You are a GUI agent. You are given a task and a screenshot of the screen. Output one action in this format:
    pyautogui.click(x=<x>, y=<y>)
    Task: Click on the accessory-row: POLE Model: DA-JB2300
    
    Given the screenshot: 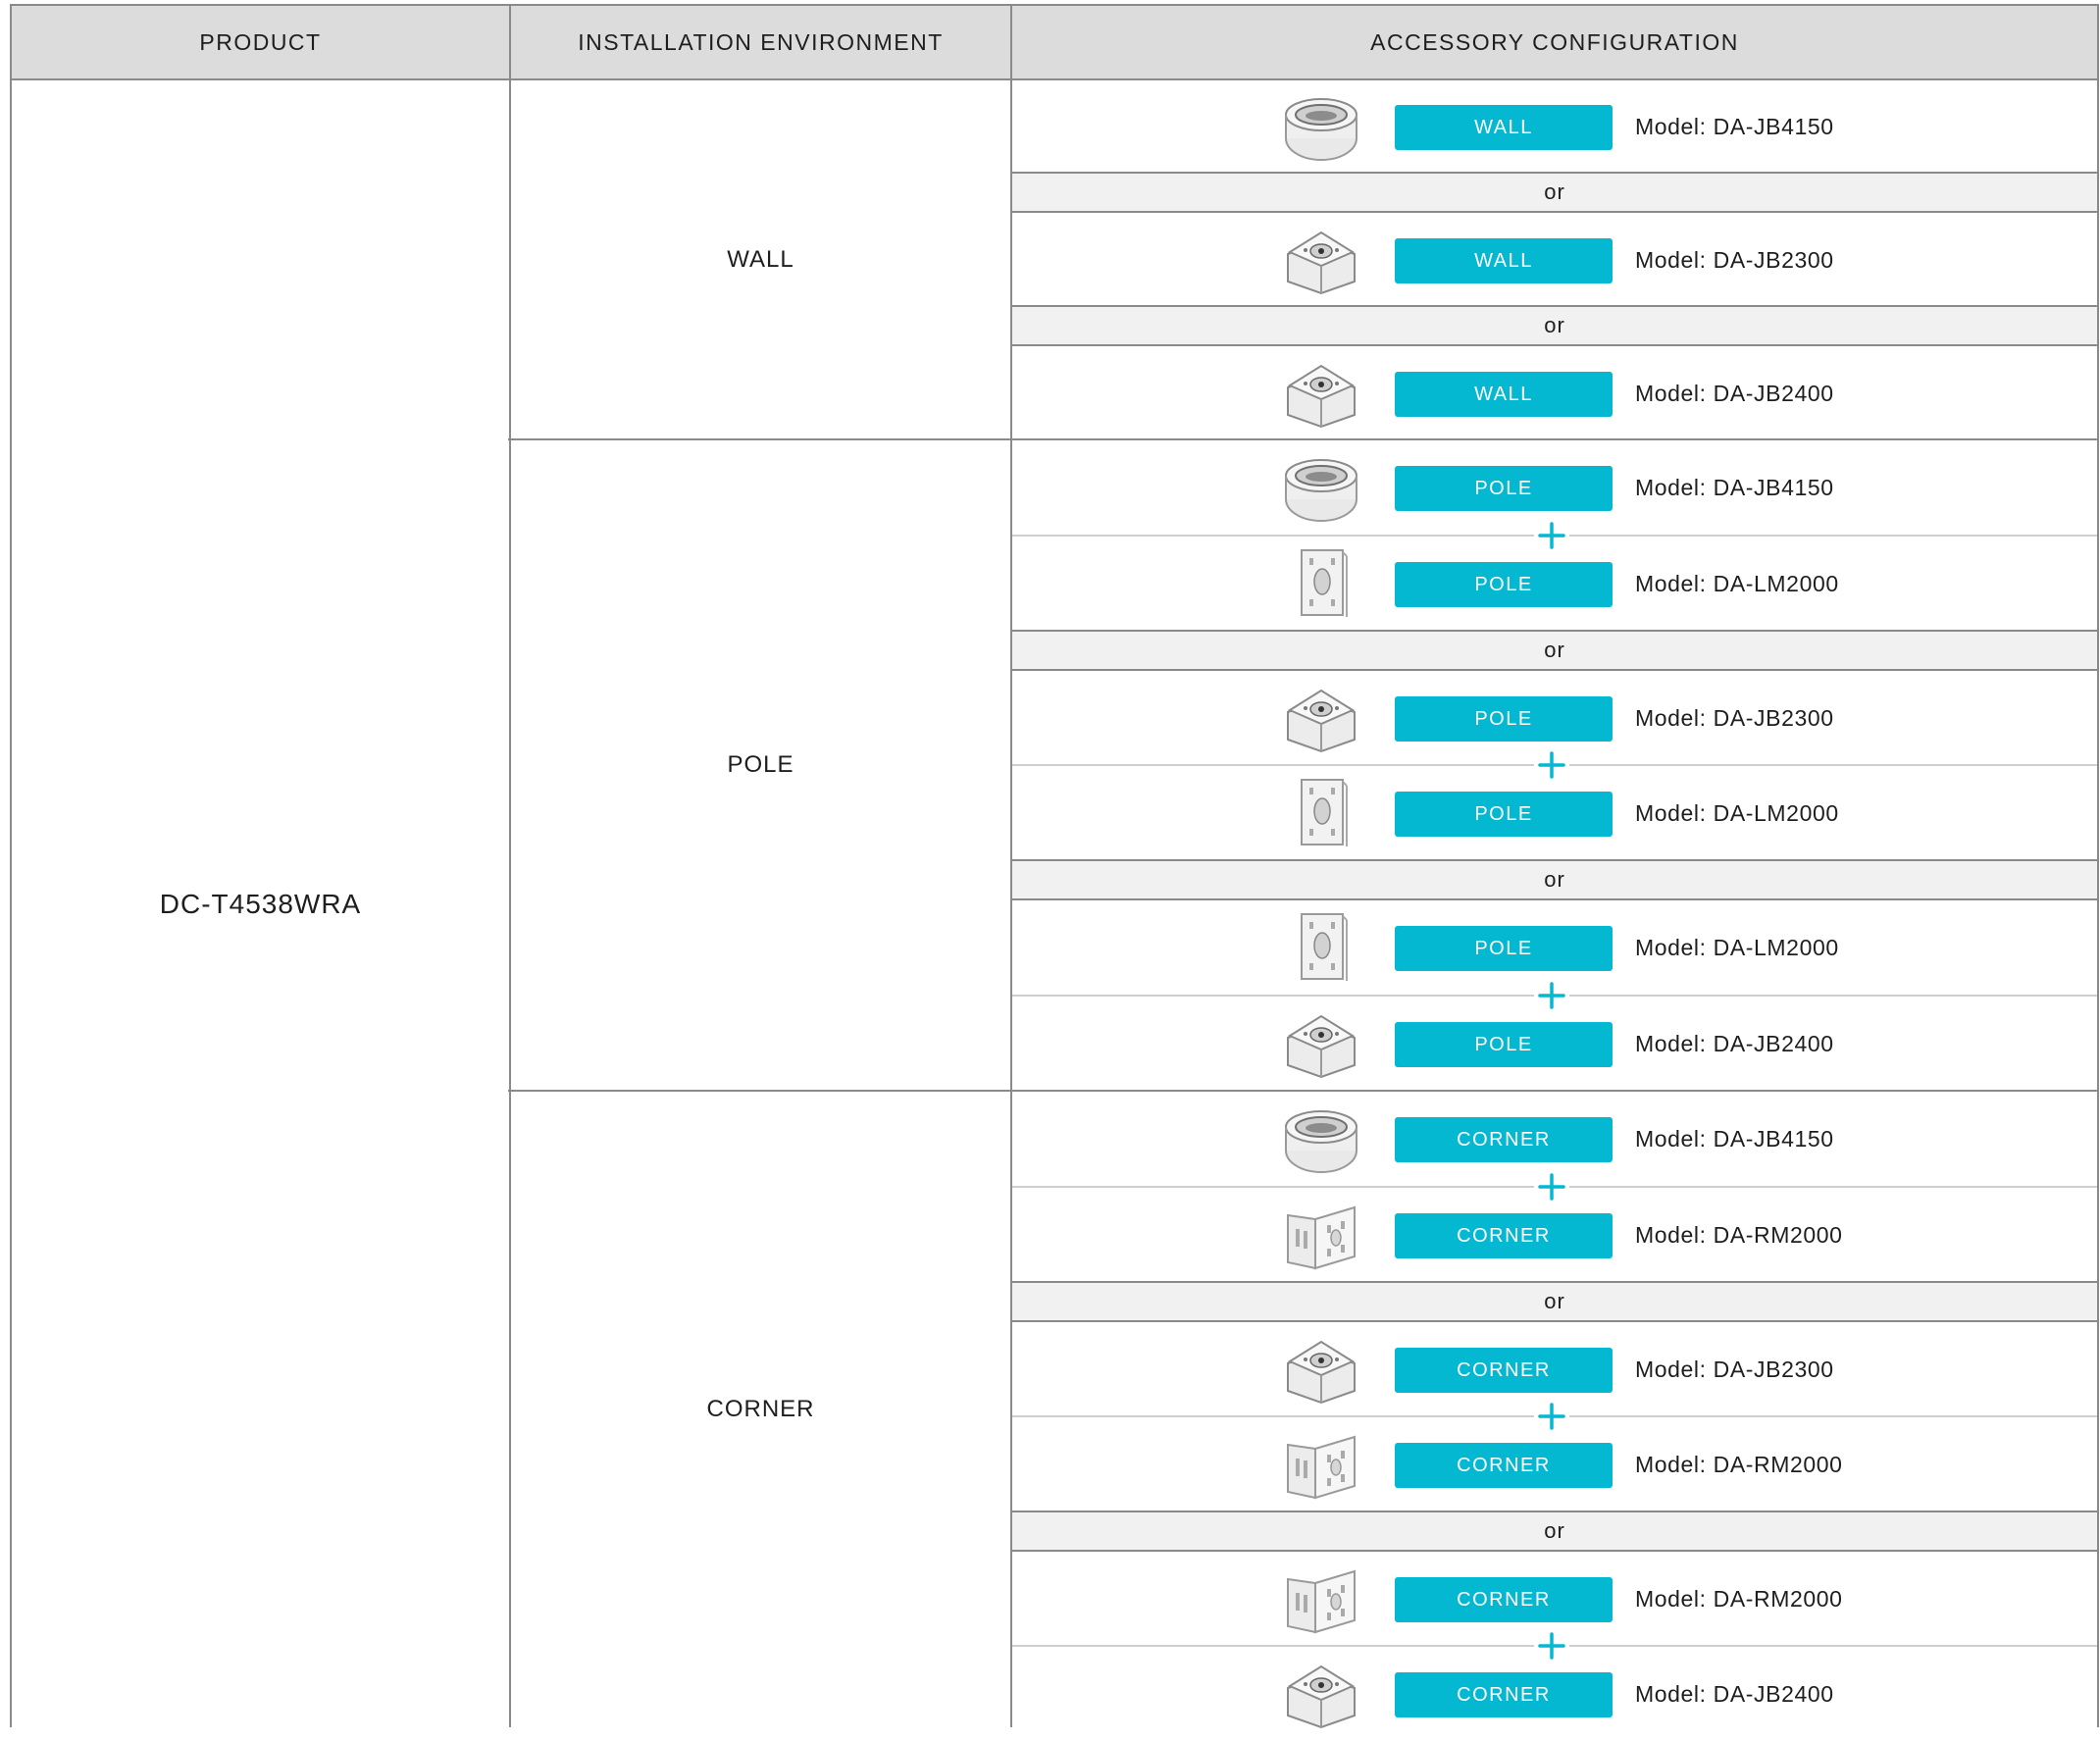 What is the action you would take?
    pyautogui.click(x=1554, y=718)
    